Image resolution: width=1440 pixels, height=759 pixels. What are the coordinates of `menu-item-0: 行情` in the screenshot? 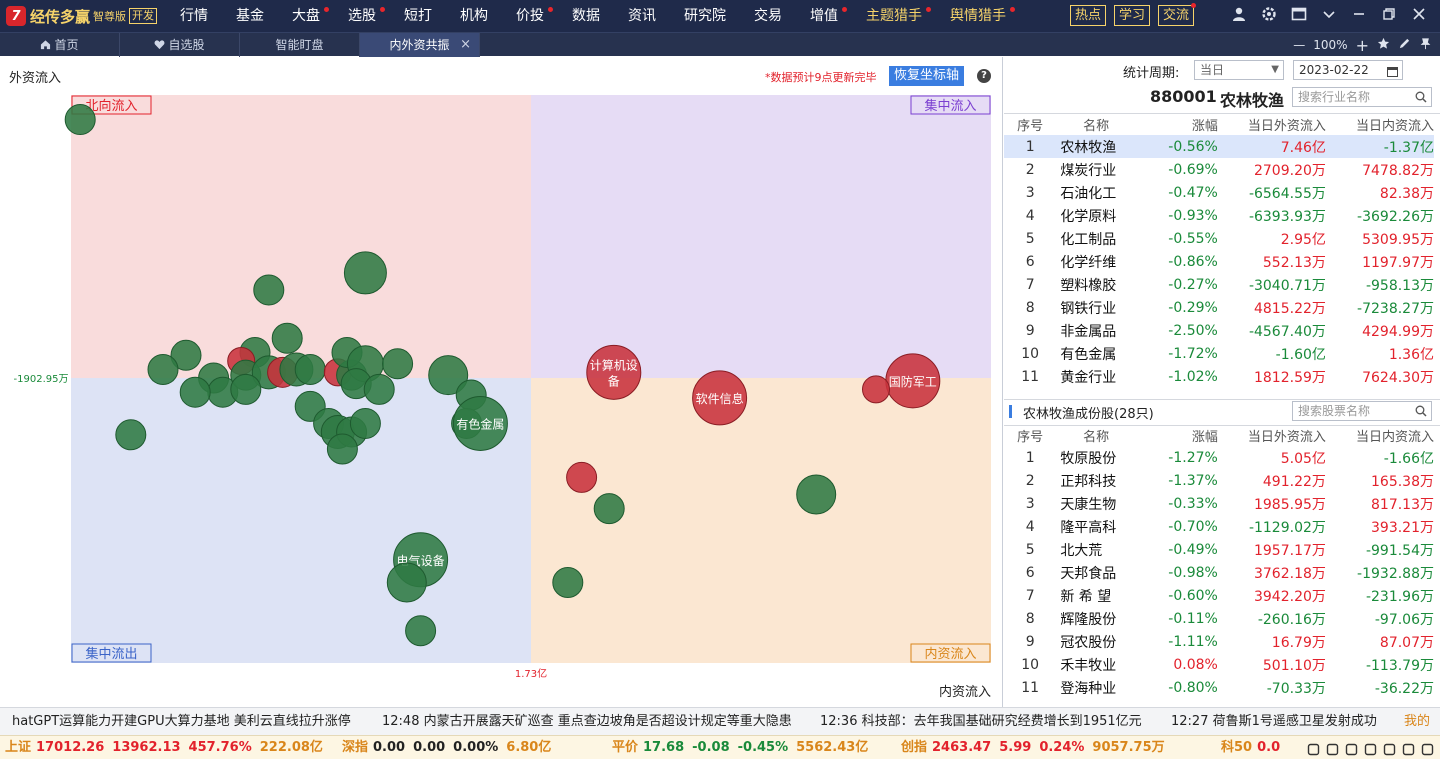 It's located at (194, 16).